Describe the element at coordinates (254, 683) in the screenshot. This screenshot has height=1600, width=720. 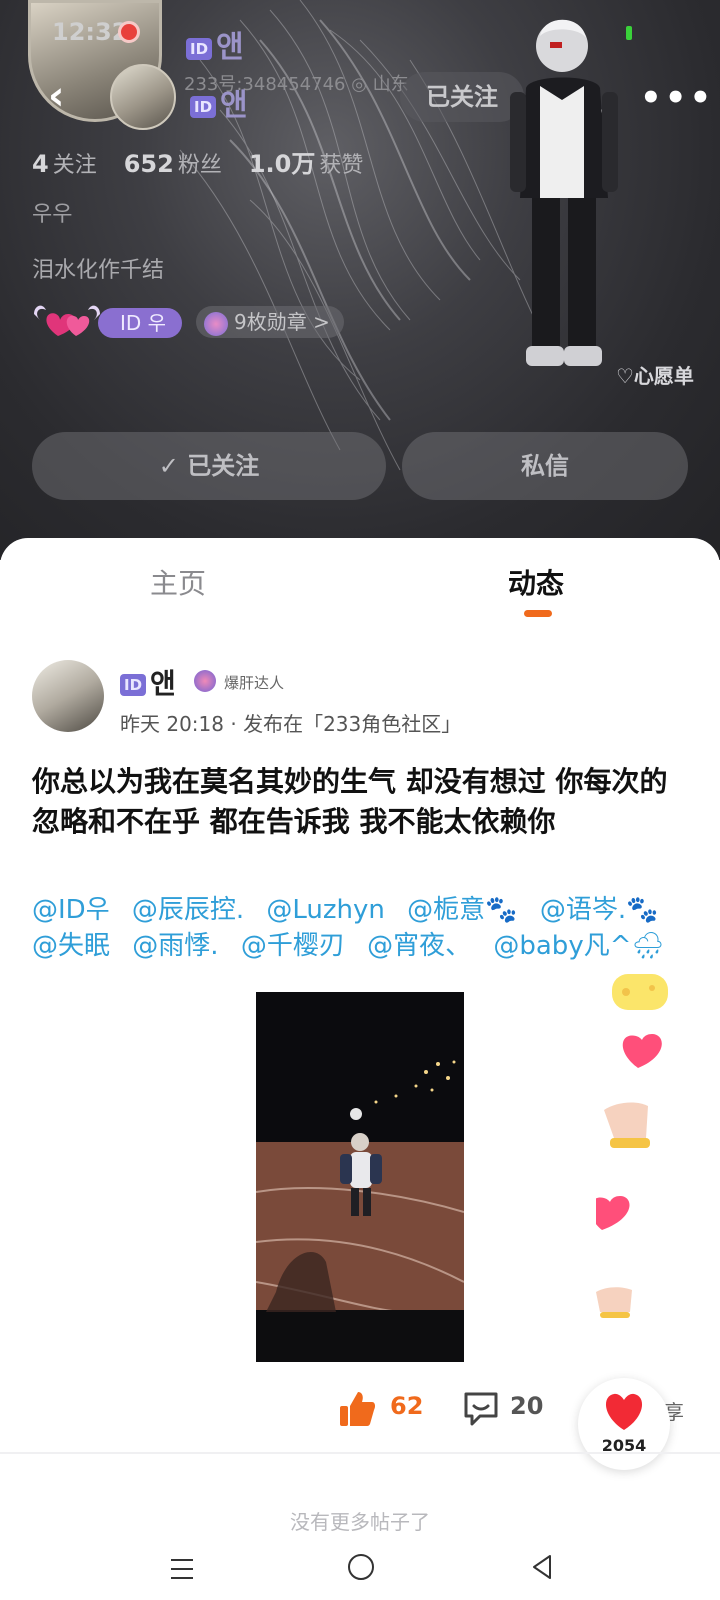
I see `title-badge: 爆肝达人` at that location.